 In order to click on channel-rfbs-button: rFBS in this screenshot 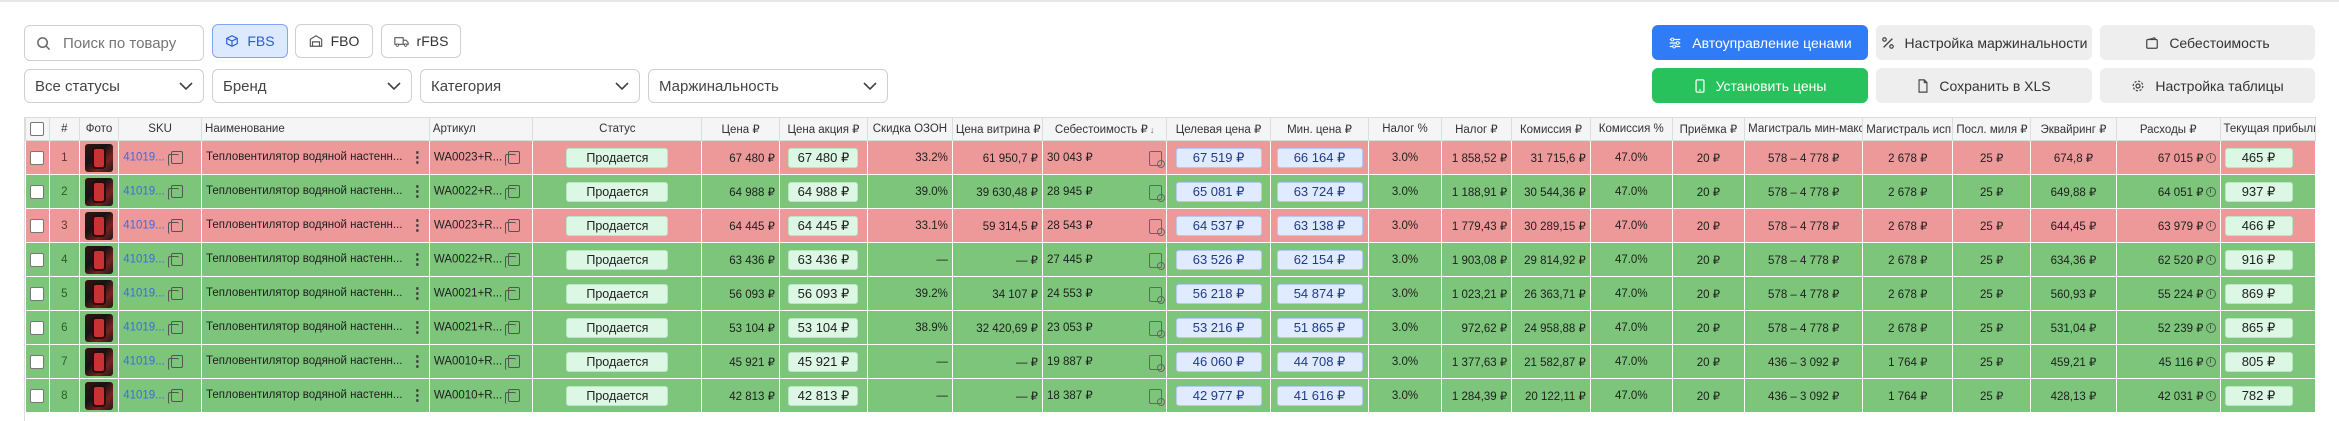, I will do `click(421, 41)`.